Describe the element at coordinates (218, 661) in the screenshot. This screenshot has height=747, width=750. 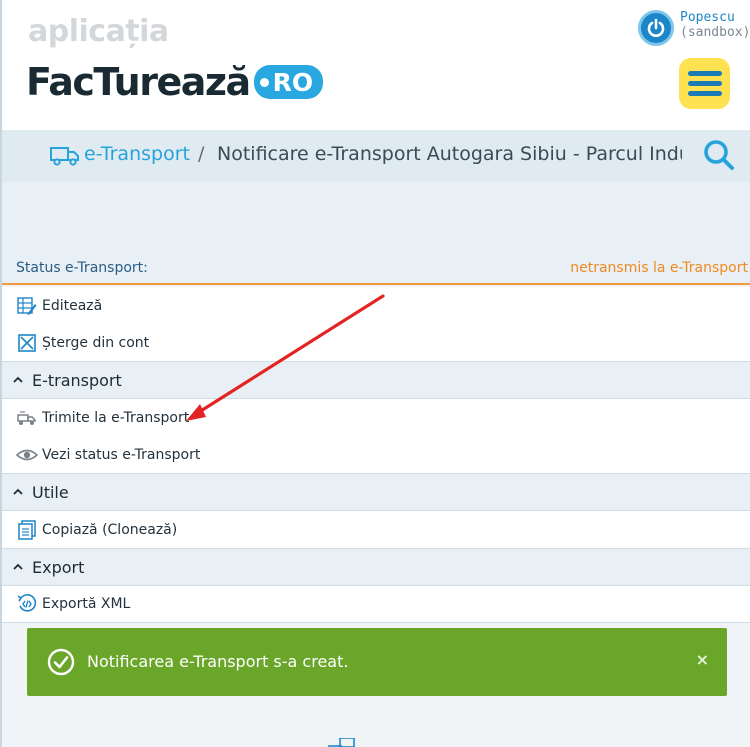
I see `toast-message: Notificarea e-Transport s-a creat.` at that location.